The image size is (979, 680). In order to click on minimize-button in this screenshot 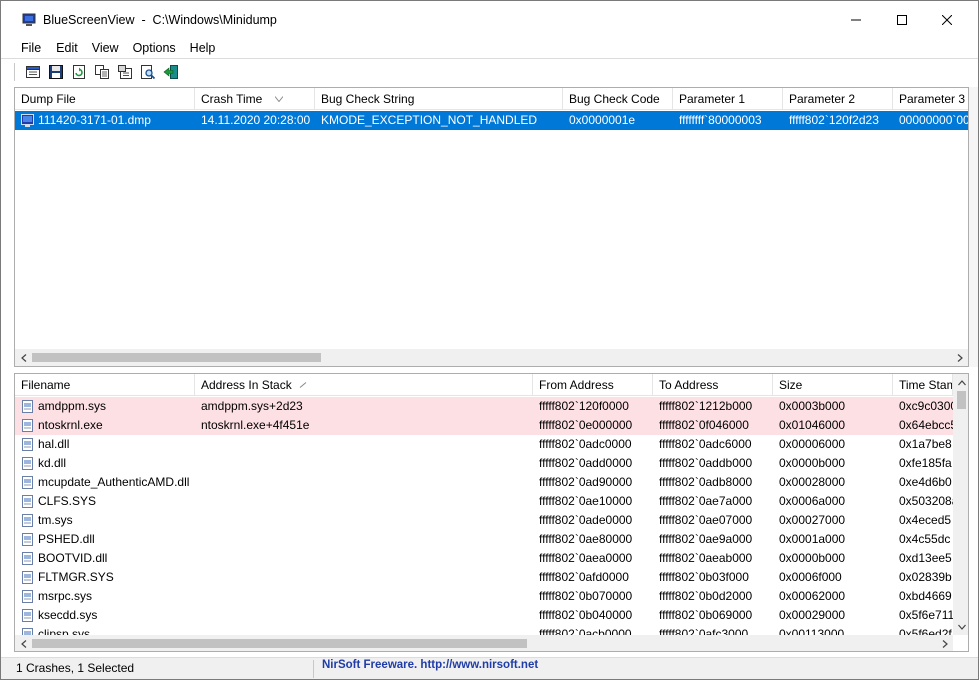, I will do `click(856, 20)`.